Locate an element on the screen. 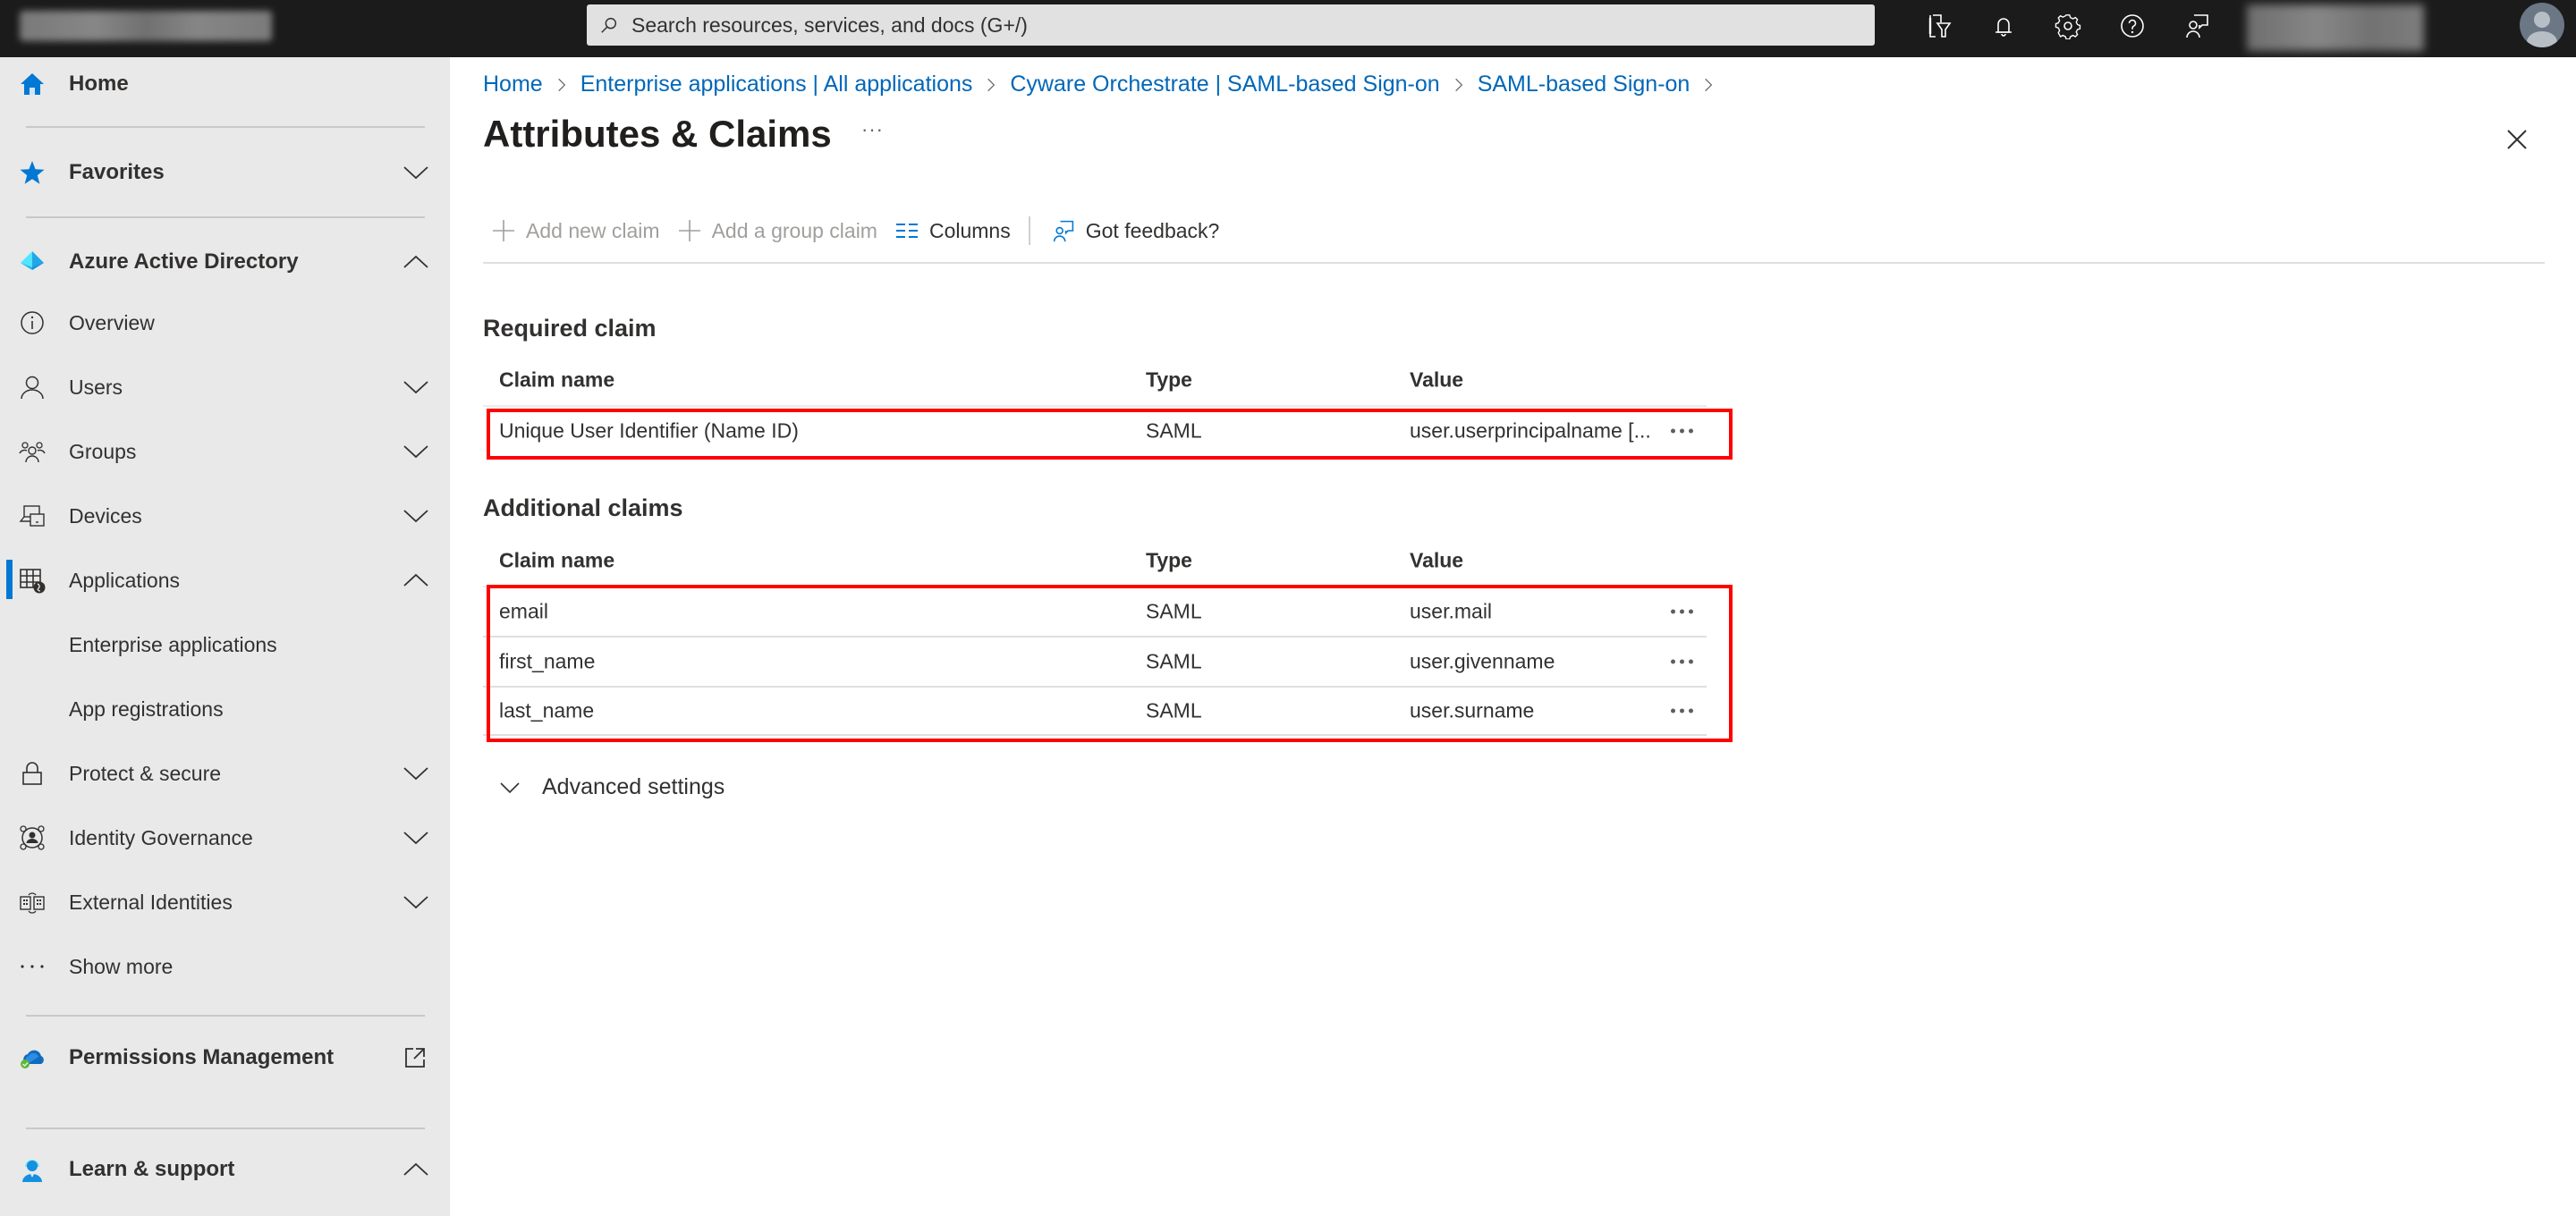  columns-label: Columns is located at coordinates (969, 230).